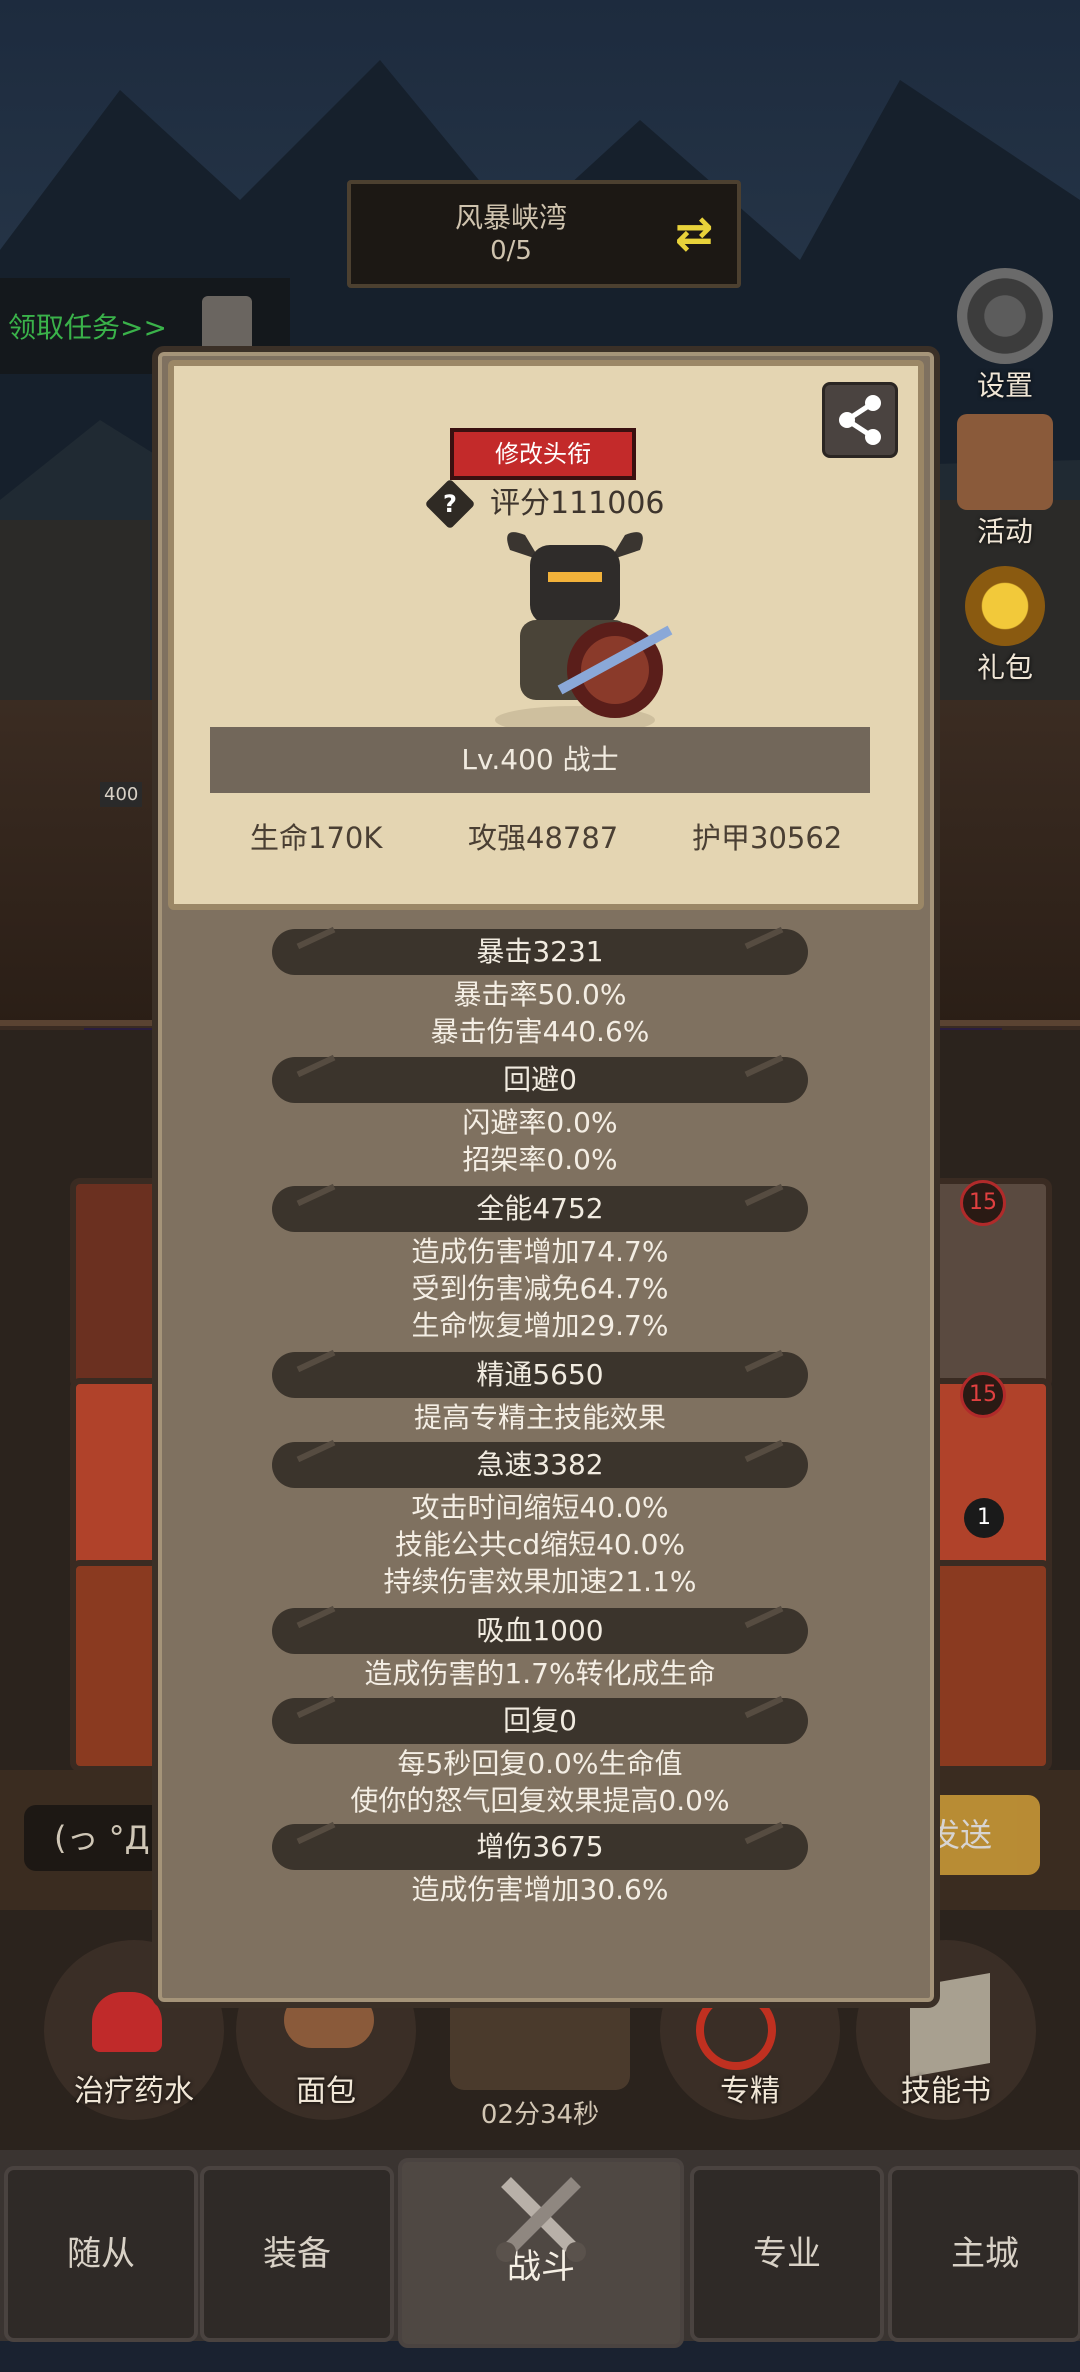 The image size is (1080, 2372). Describe the element at coordinates (543, 454) in the screenshot. I see `change-title-button: 修改头衔` at that location.